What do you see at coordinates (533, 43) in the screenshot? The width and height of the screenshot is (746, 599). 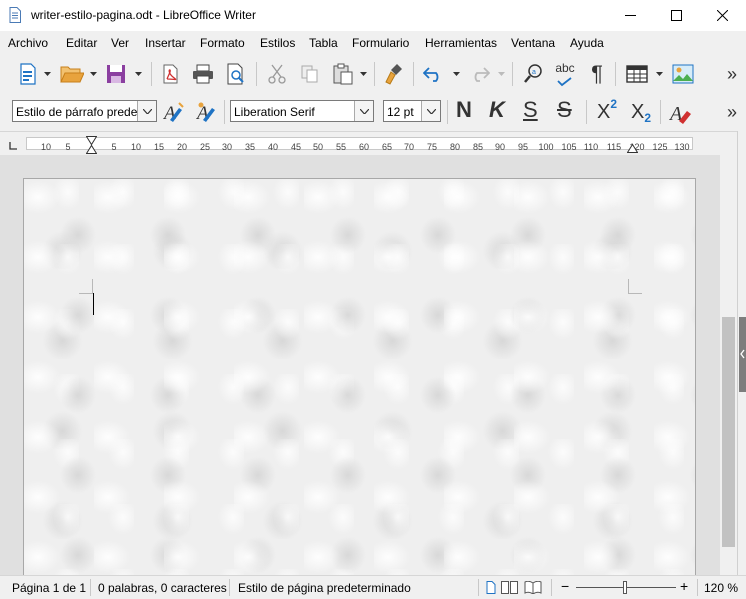 I see `menu-ventana: Ventana` at bounding box center [533, 43].